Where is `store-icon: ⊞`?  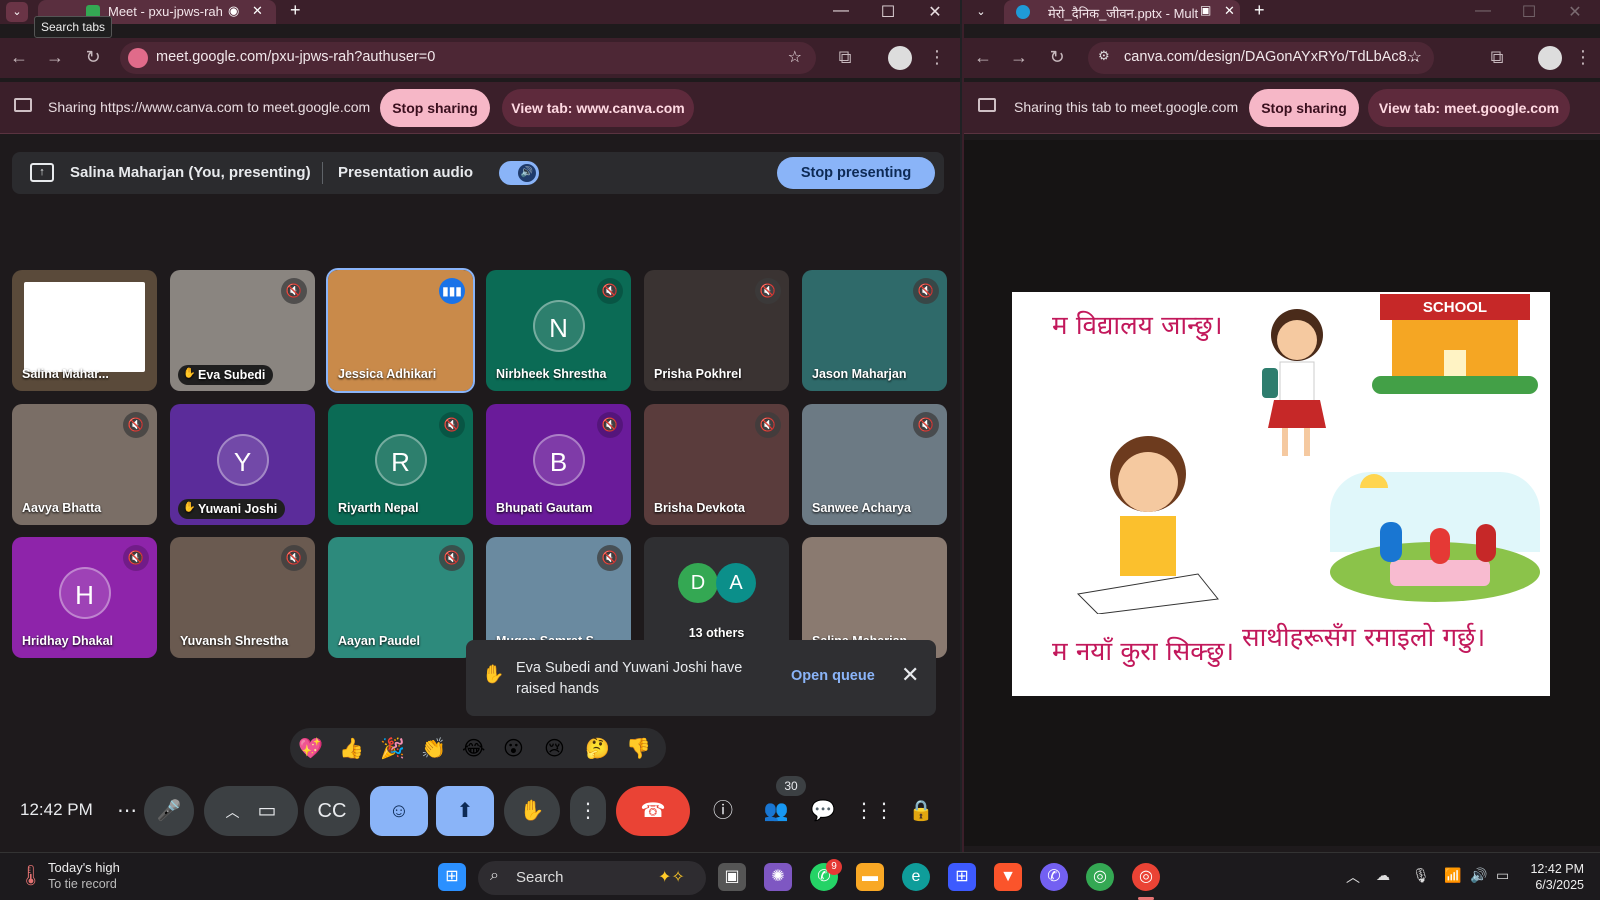
store-icon: ⊞ is located at coordinates (962, 877).